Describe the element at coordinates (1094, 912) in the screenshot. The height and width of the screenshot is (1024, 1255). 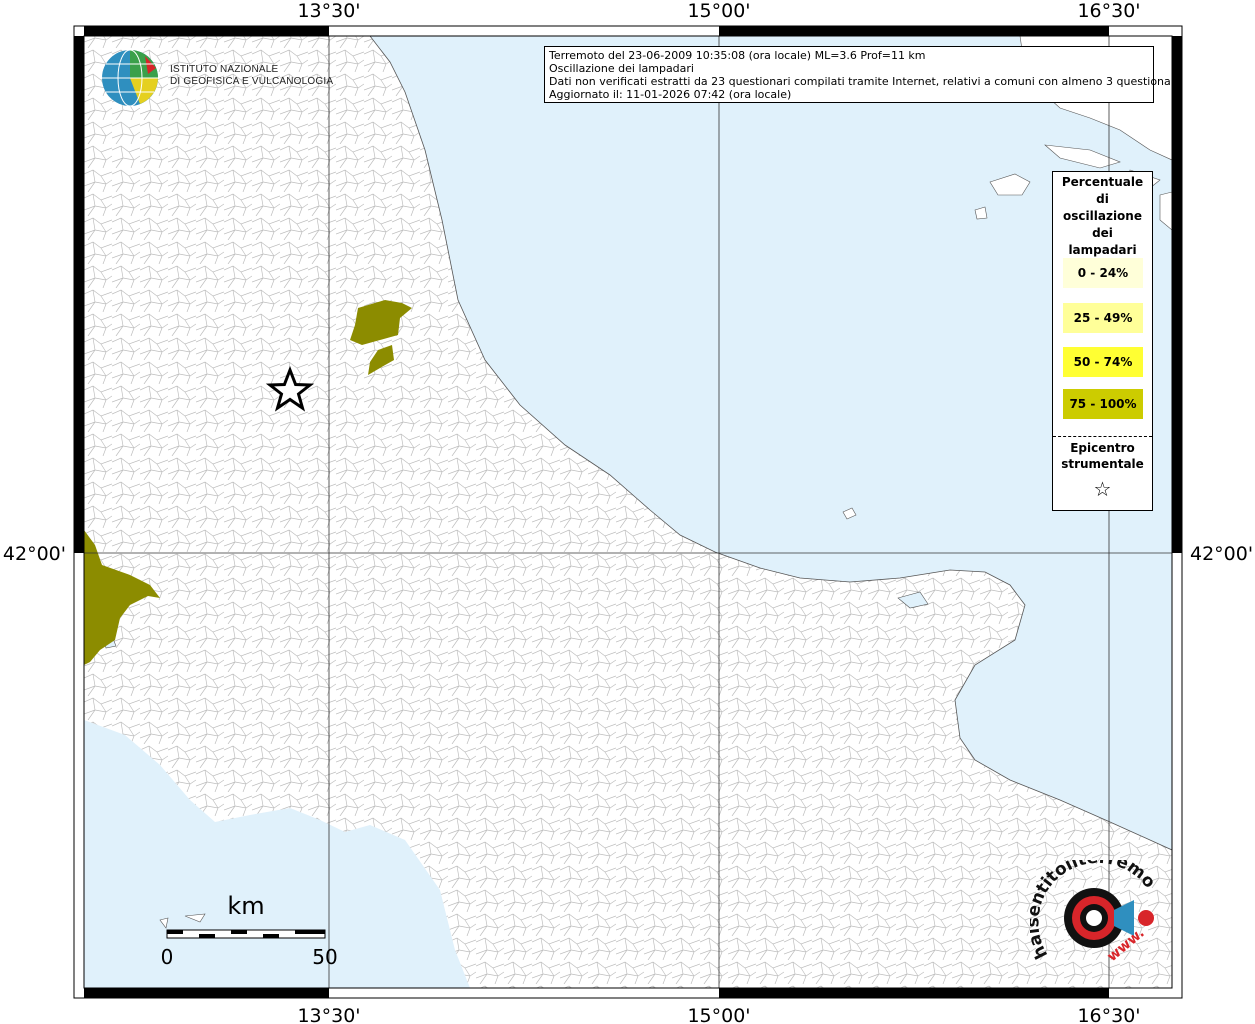
I see `hai-sentito-il-terremoto-logo: haisentitoilterremoto.it www.` at that location.